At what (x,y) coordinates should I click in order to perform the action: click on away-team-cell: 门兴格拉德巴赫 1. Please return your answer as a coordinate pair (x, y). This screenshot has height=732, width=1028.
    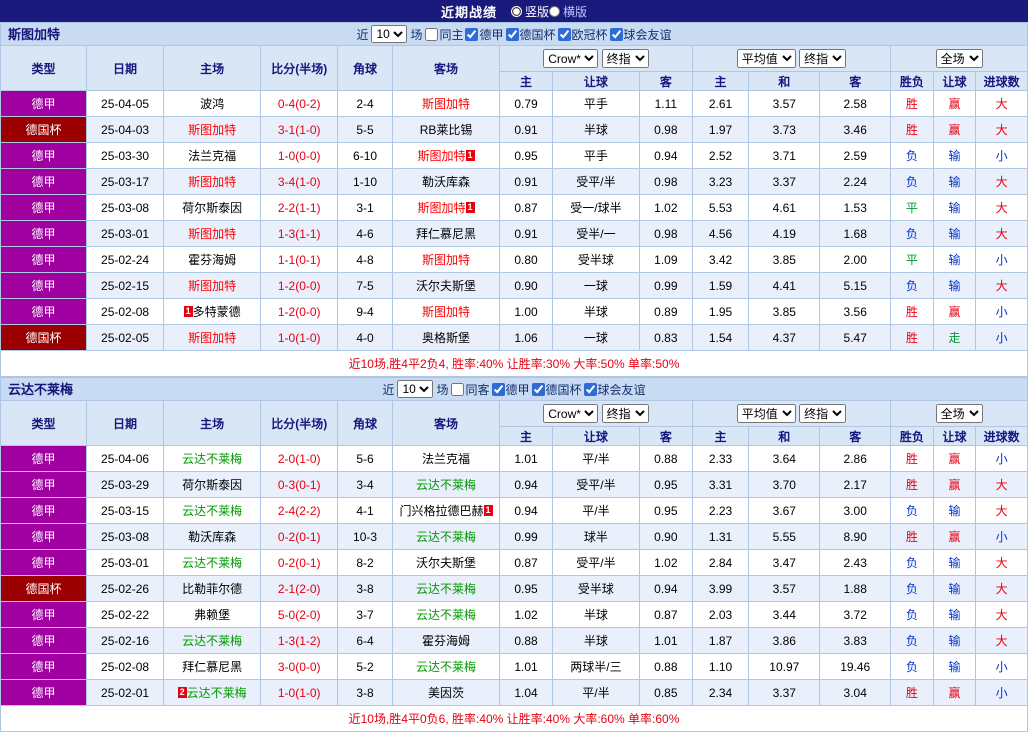
    Looking at the image, I should click on (446, 510).